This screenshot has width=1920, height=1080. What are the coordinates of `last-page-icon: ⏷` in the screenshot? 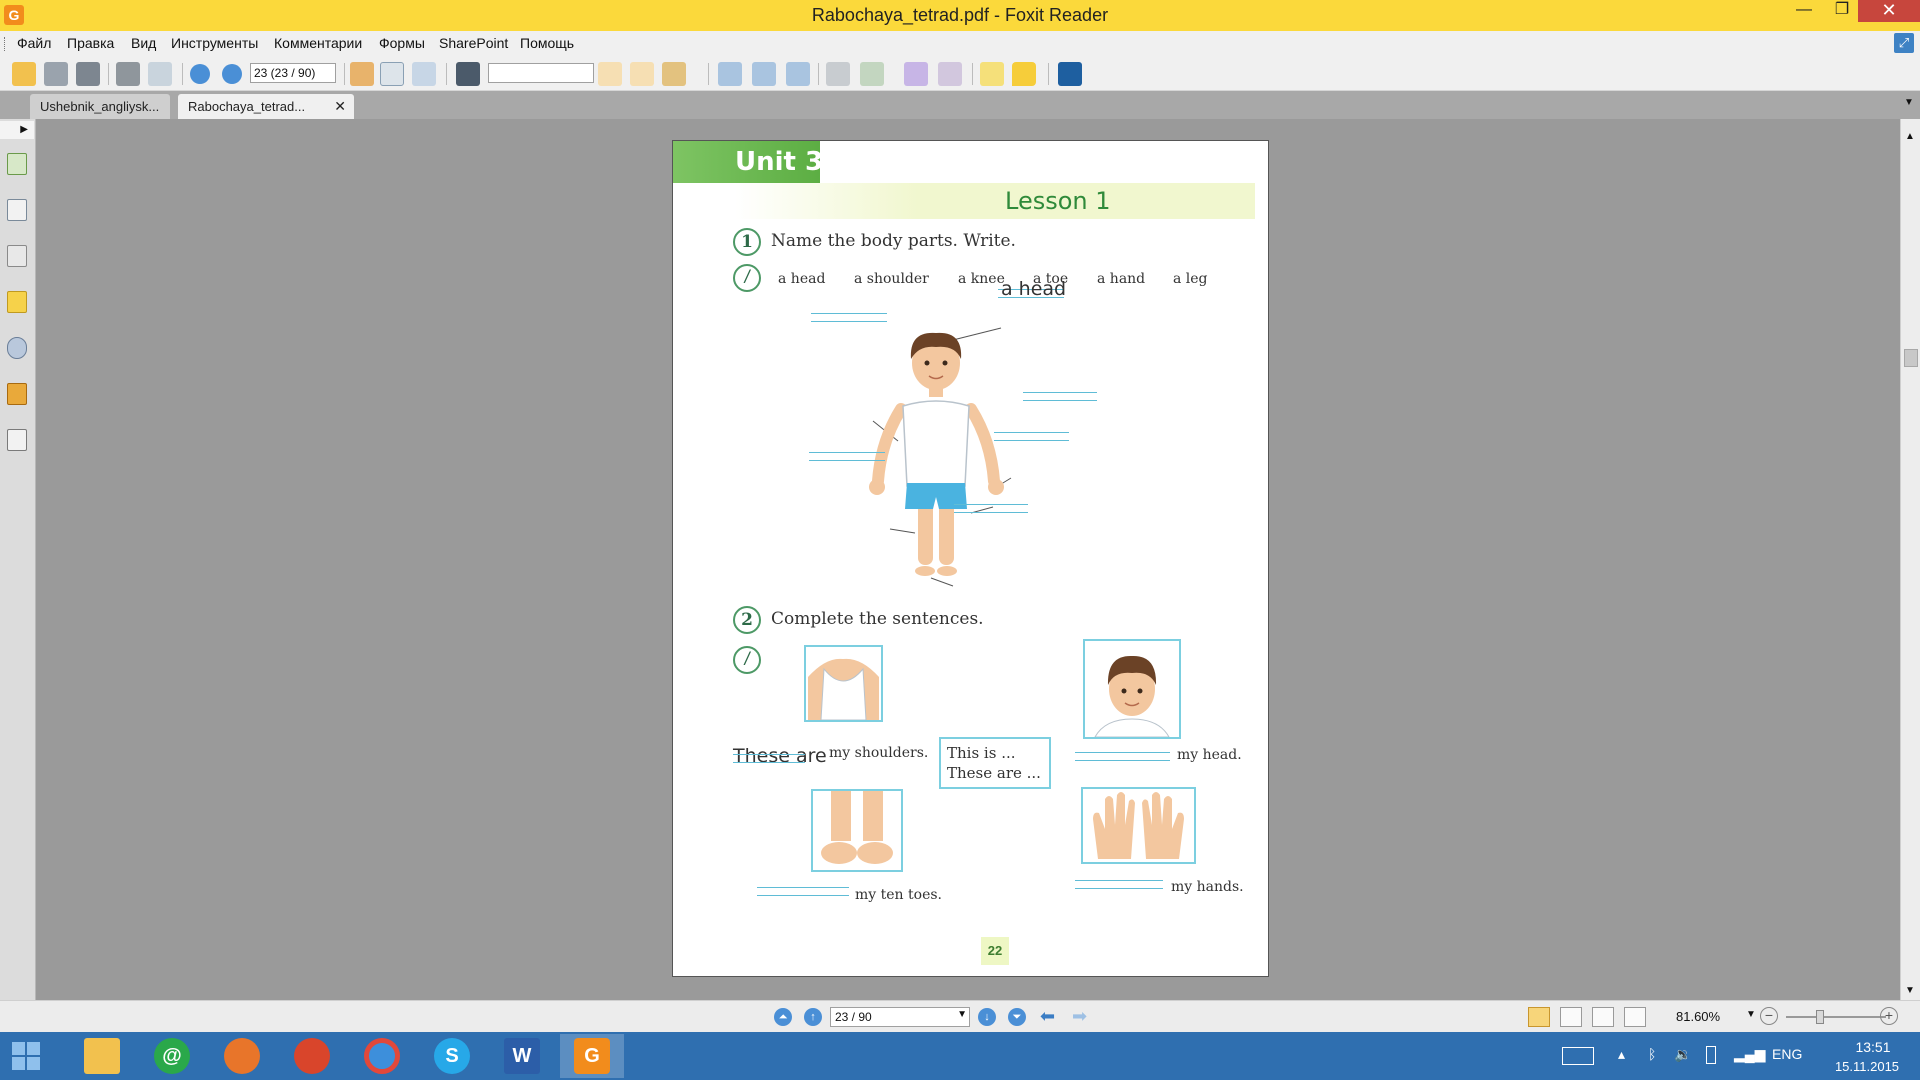 It's located at (1017, 1017).